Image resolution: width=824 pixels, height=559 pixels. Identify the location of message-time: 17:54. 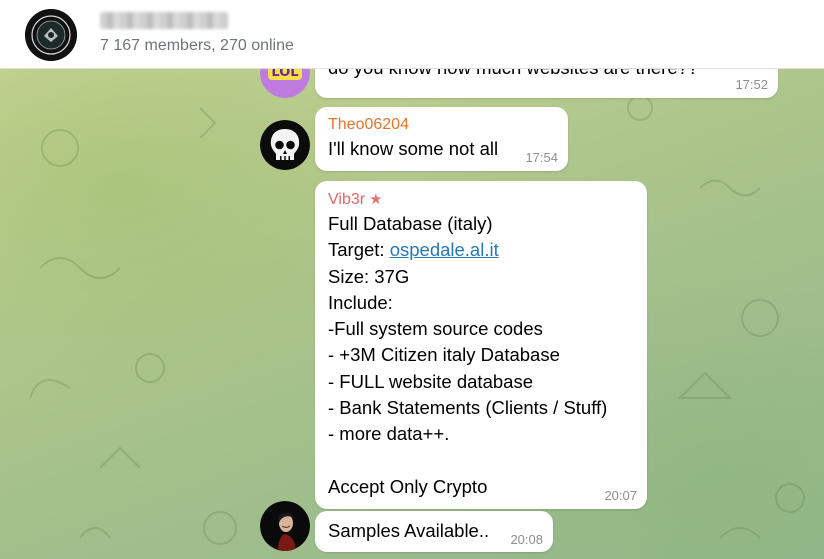
(541, 157).